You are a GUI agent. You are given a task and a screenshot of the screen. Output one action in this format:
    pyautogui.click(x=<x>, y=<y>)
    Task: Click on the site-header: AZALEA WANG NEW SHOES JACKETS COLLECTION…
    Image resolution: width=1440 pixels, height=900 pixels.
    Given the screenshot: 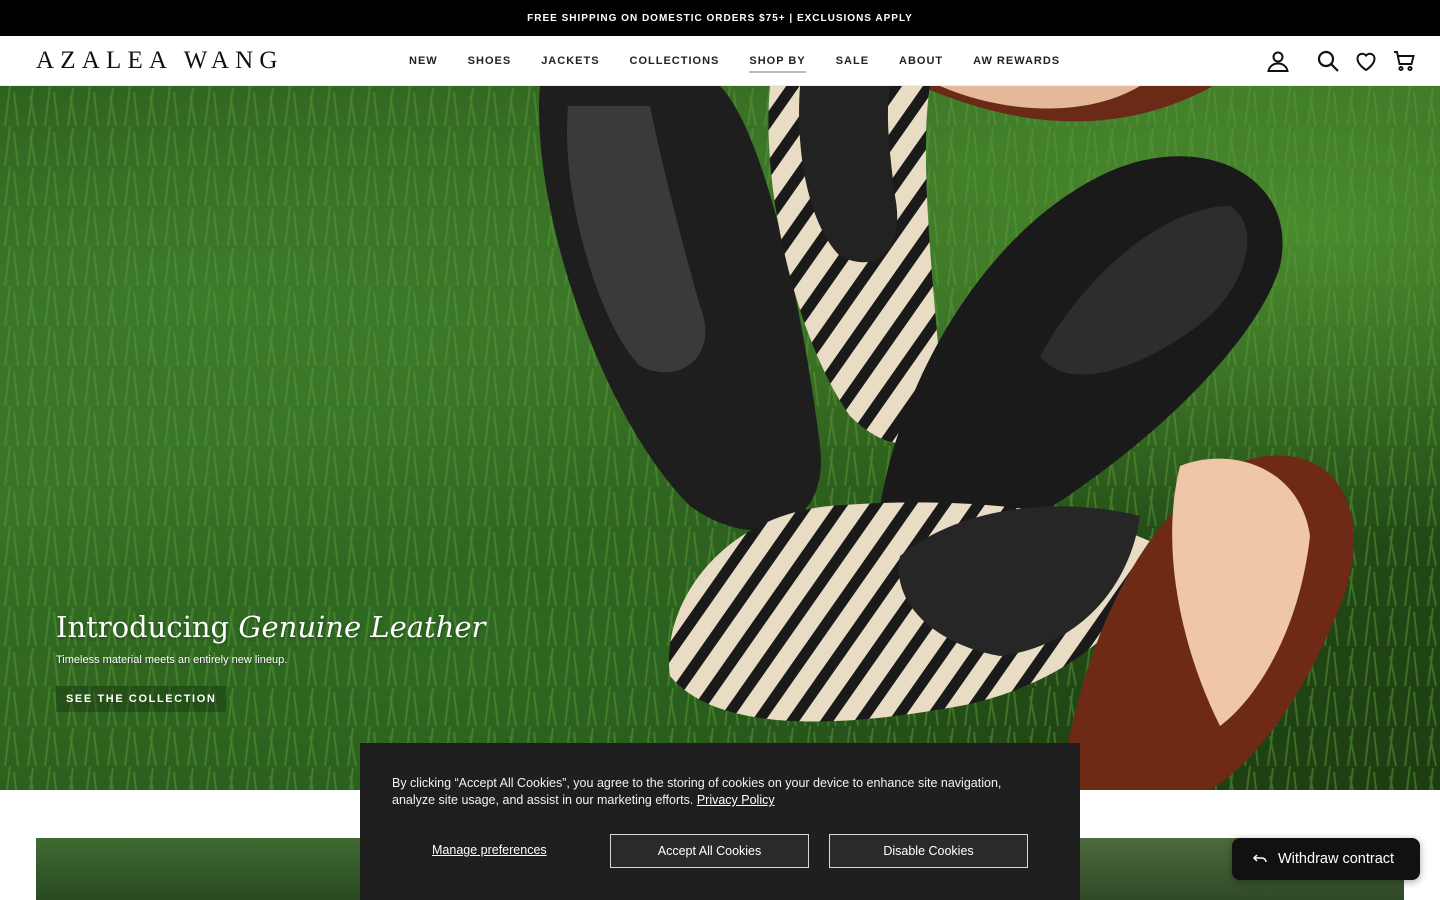 What is the action you would take?
    pyautogui.click(x=720, y=61)
    